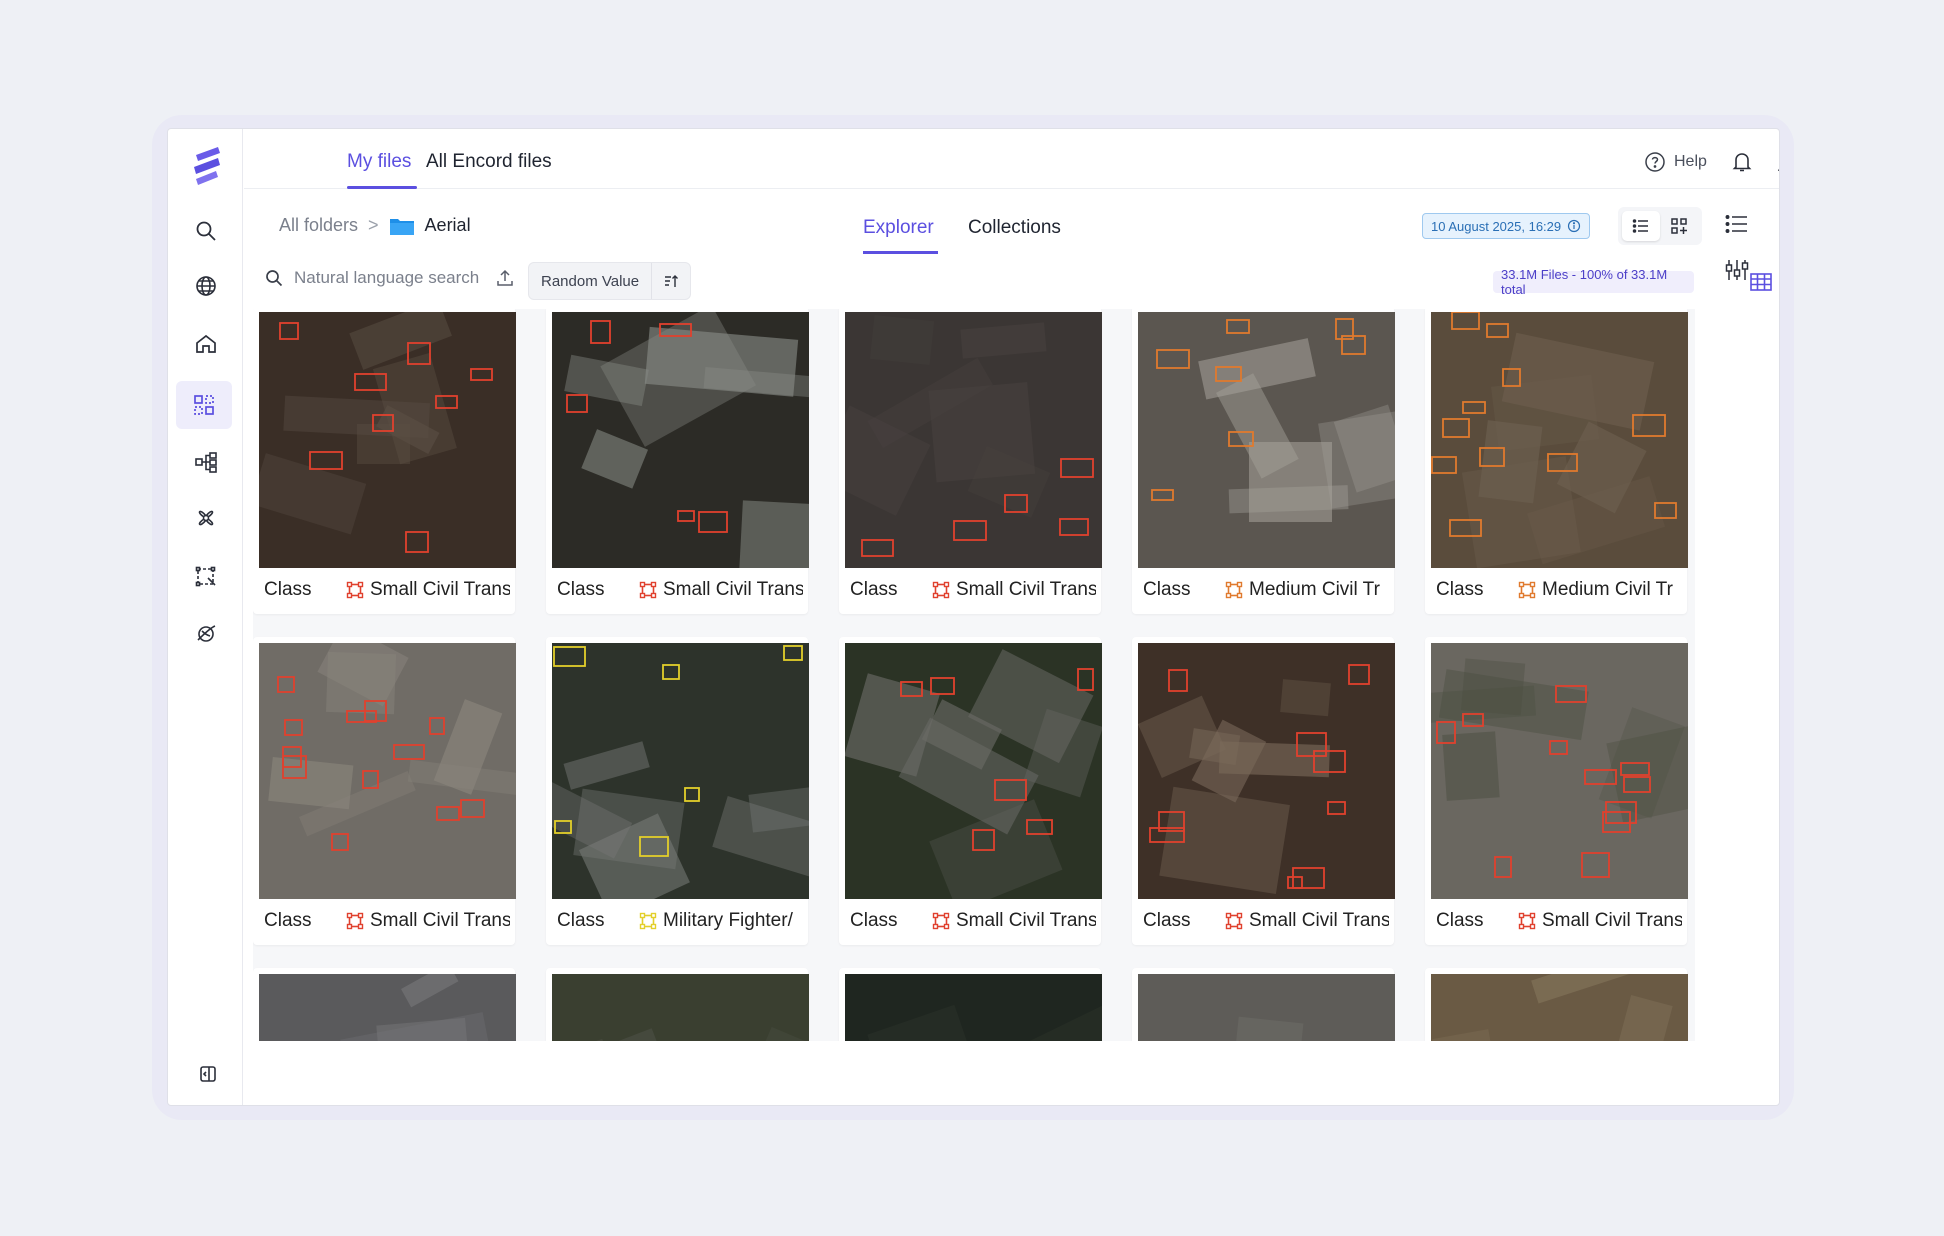 The image size is (1944, 1236). Describe the element at coordinates (1593, 282) in the screenshot. I see `files-count-badge: 33.1M Files - 100% of 33.1M total` at that location.